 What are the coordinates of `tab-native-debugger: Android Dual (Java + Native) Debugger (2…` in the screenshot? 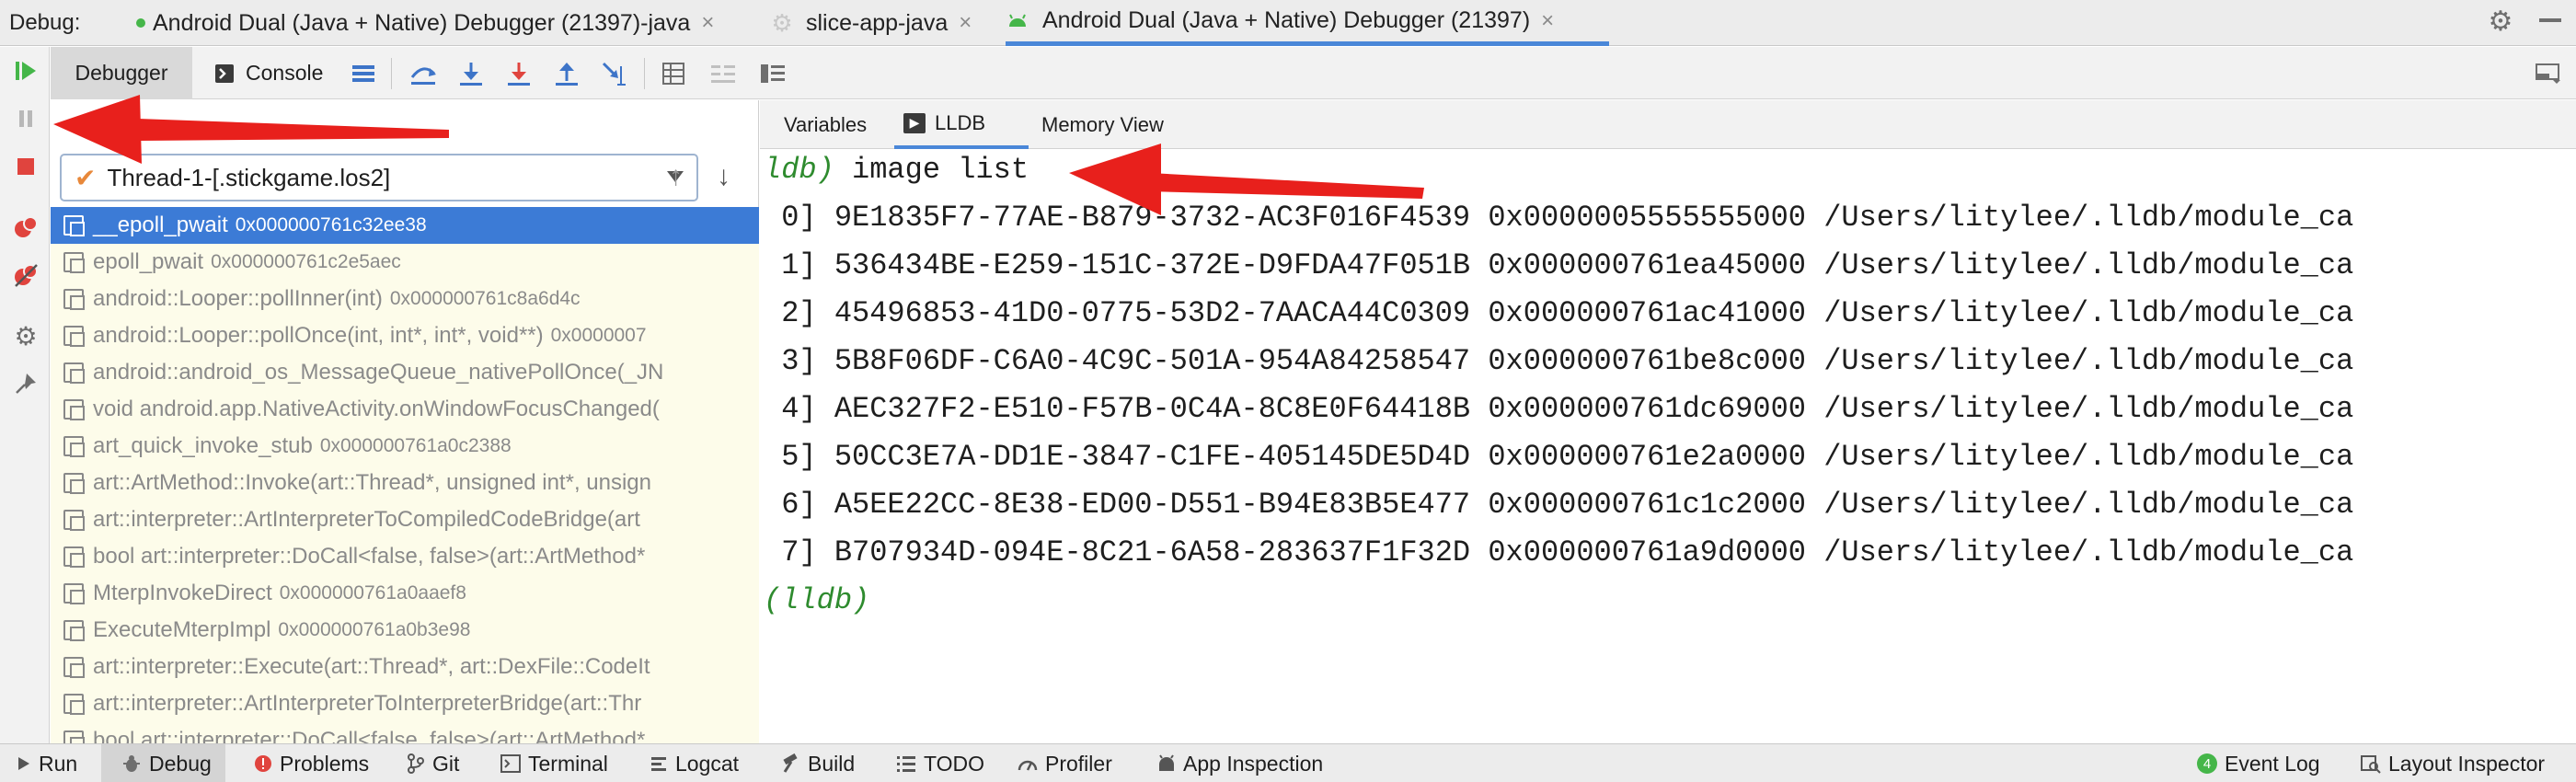 It's located at (1307, 23).